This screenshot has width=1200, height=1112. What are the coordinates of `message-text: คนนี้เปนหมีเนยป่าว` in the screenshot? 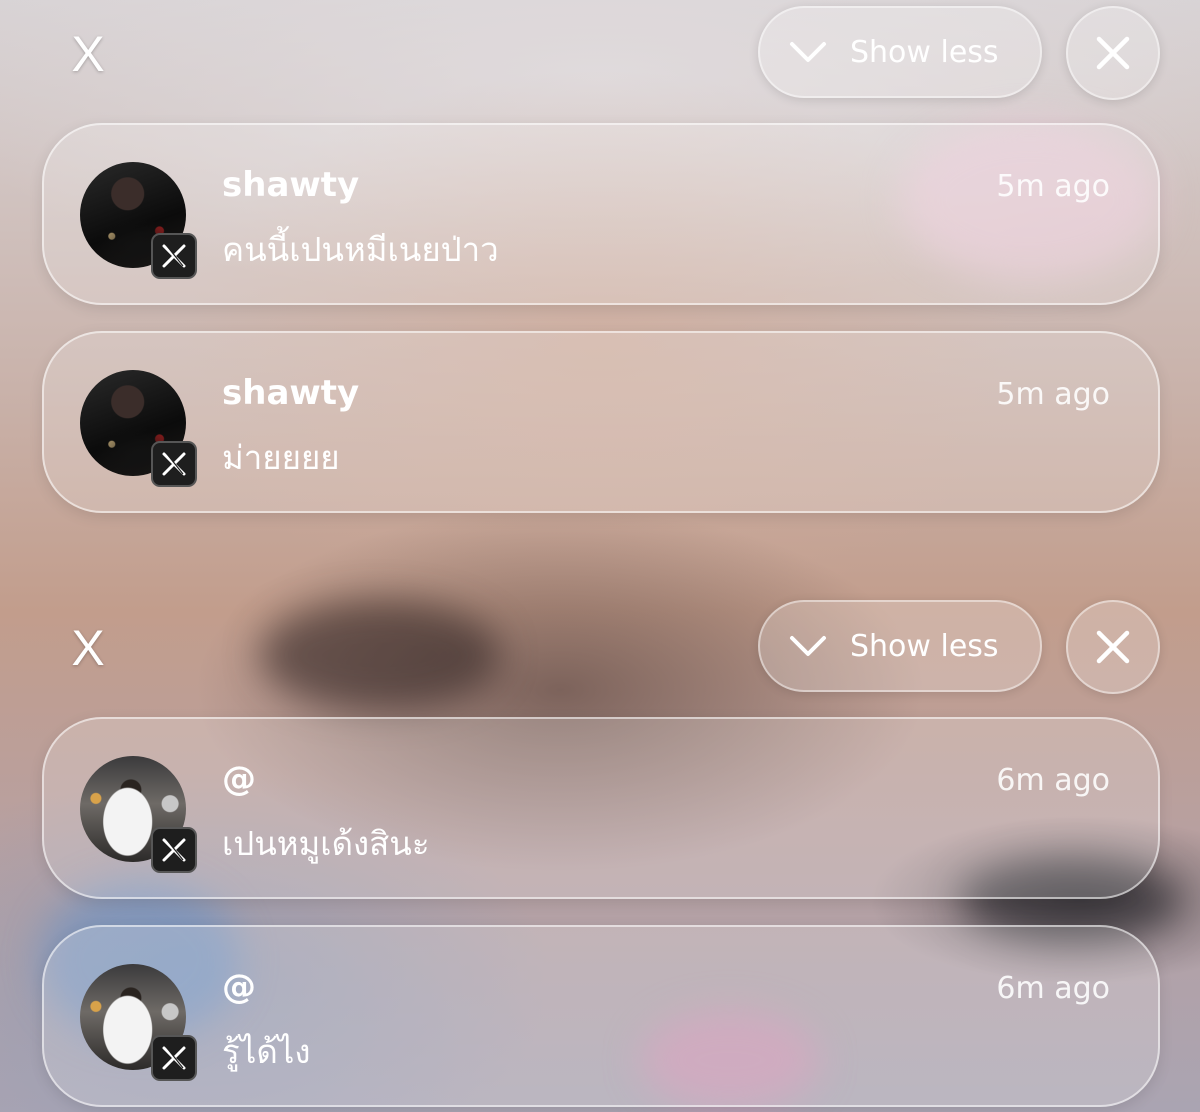 It's located at (360, 249).